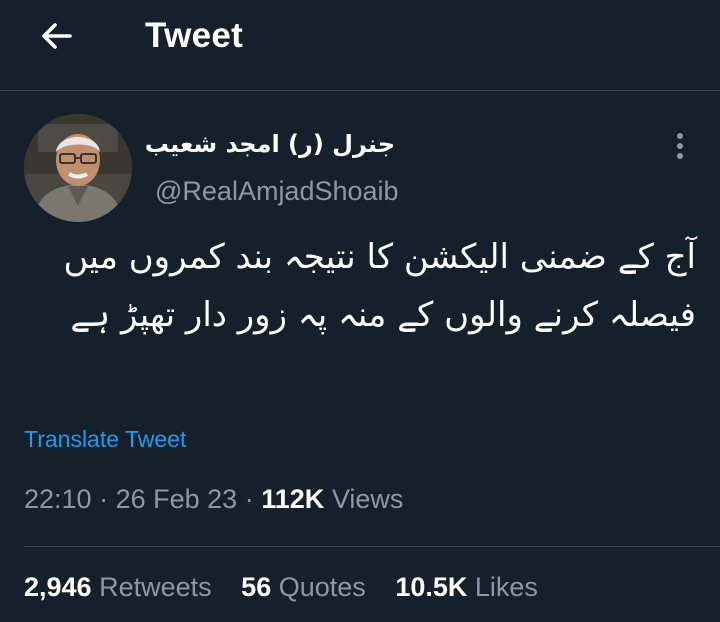 The image size is (720, 622). I want to click on author-display-name: جنرل (ر) امجد شعیب, so click(270, 144).